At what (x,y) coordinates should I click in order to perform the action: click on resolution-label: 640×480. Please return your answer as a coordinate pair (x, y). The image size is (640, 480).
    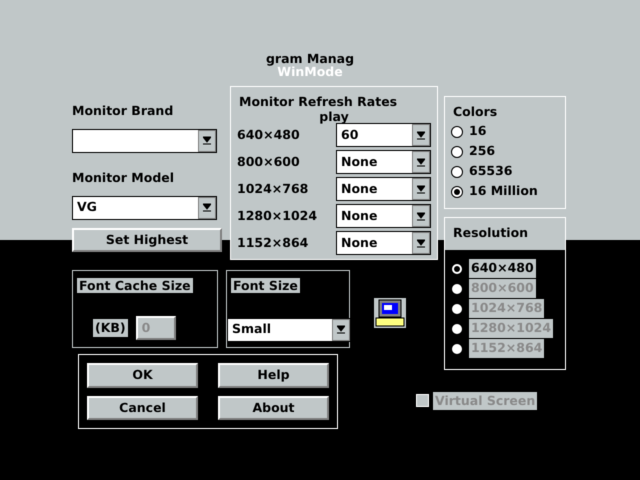
    Looking at the image, I should click on (268, 135).